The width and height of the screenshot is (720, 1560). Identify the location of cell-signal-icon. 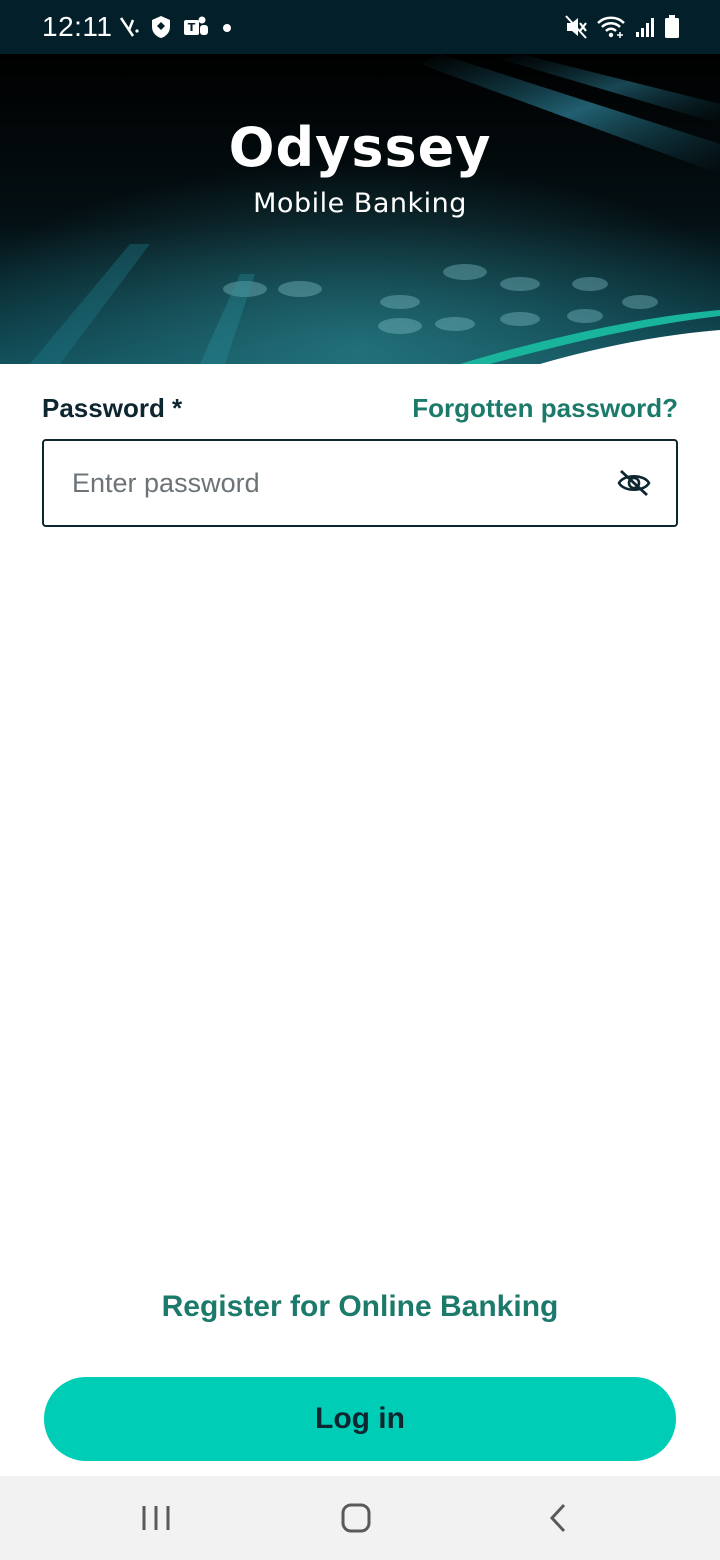
(645, 27).